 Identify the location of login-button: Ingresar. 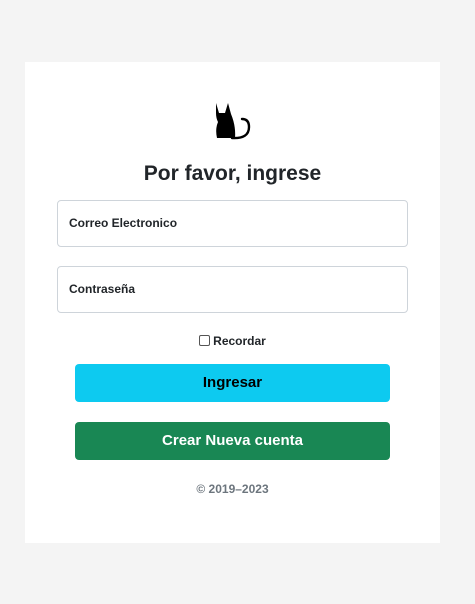
(232, 383).